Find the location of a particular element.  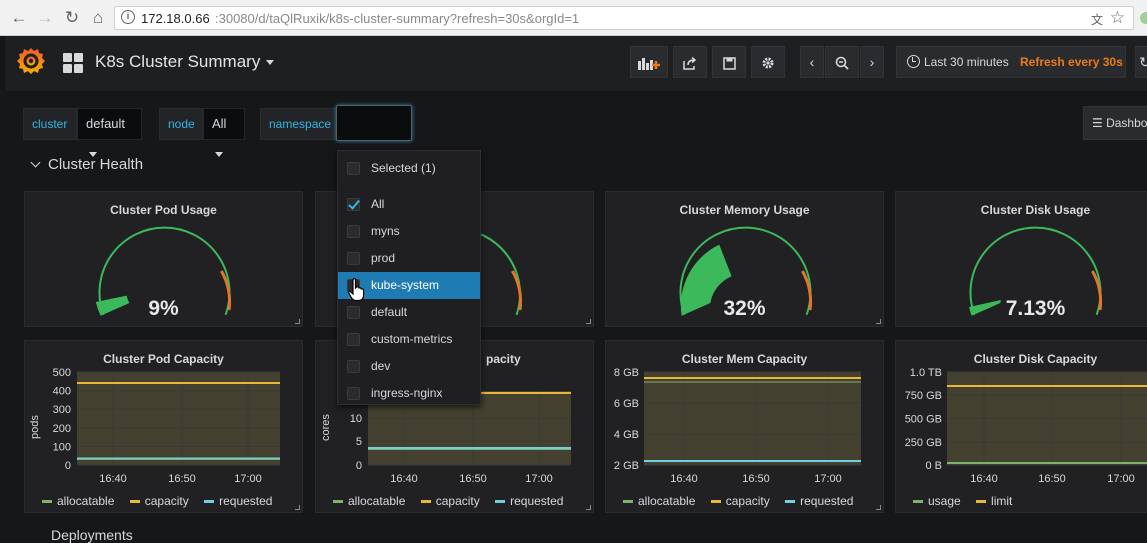

legend-item: limit is located at coordinates (994, 501).